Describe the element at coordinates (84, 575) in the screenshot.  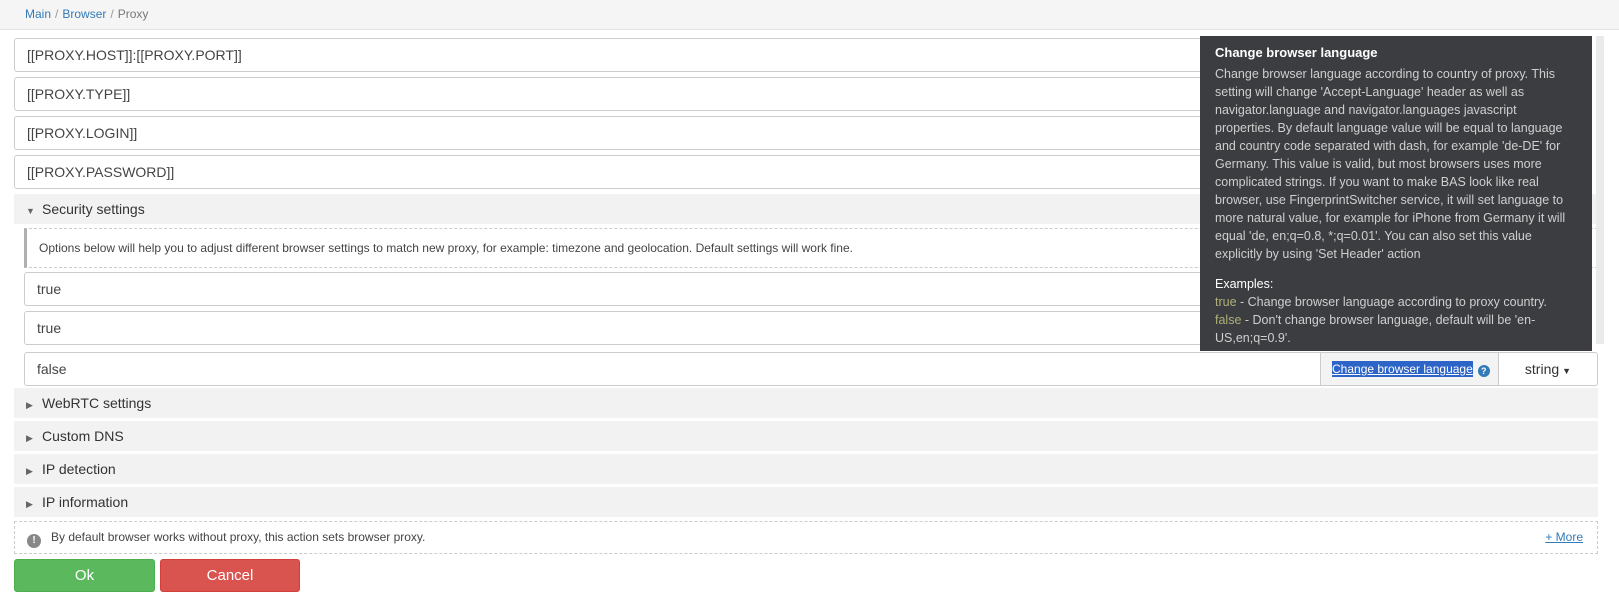
I see `ok-button: Ok` at that location.